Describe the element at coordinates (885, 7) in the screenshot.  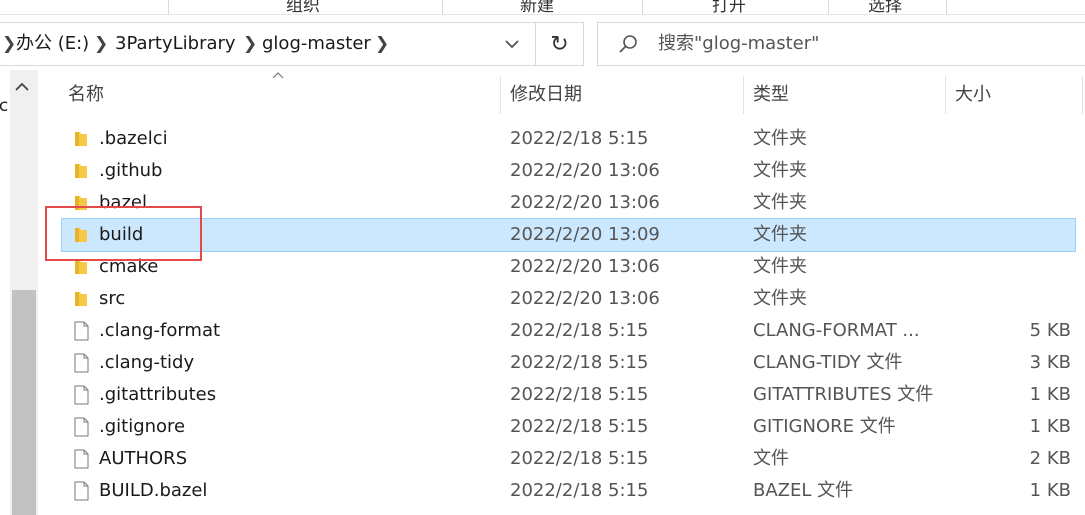
I see `ribbon-label-select: 选择` at that location.